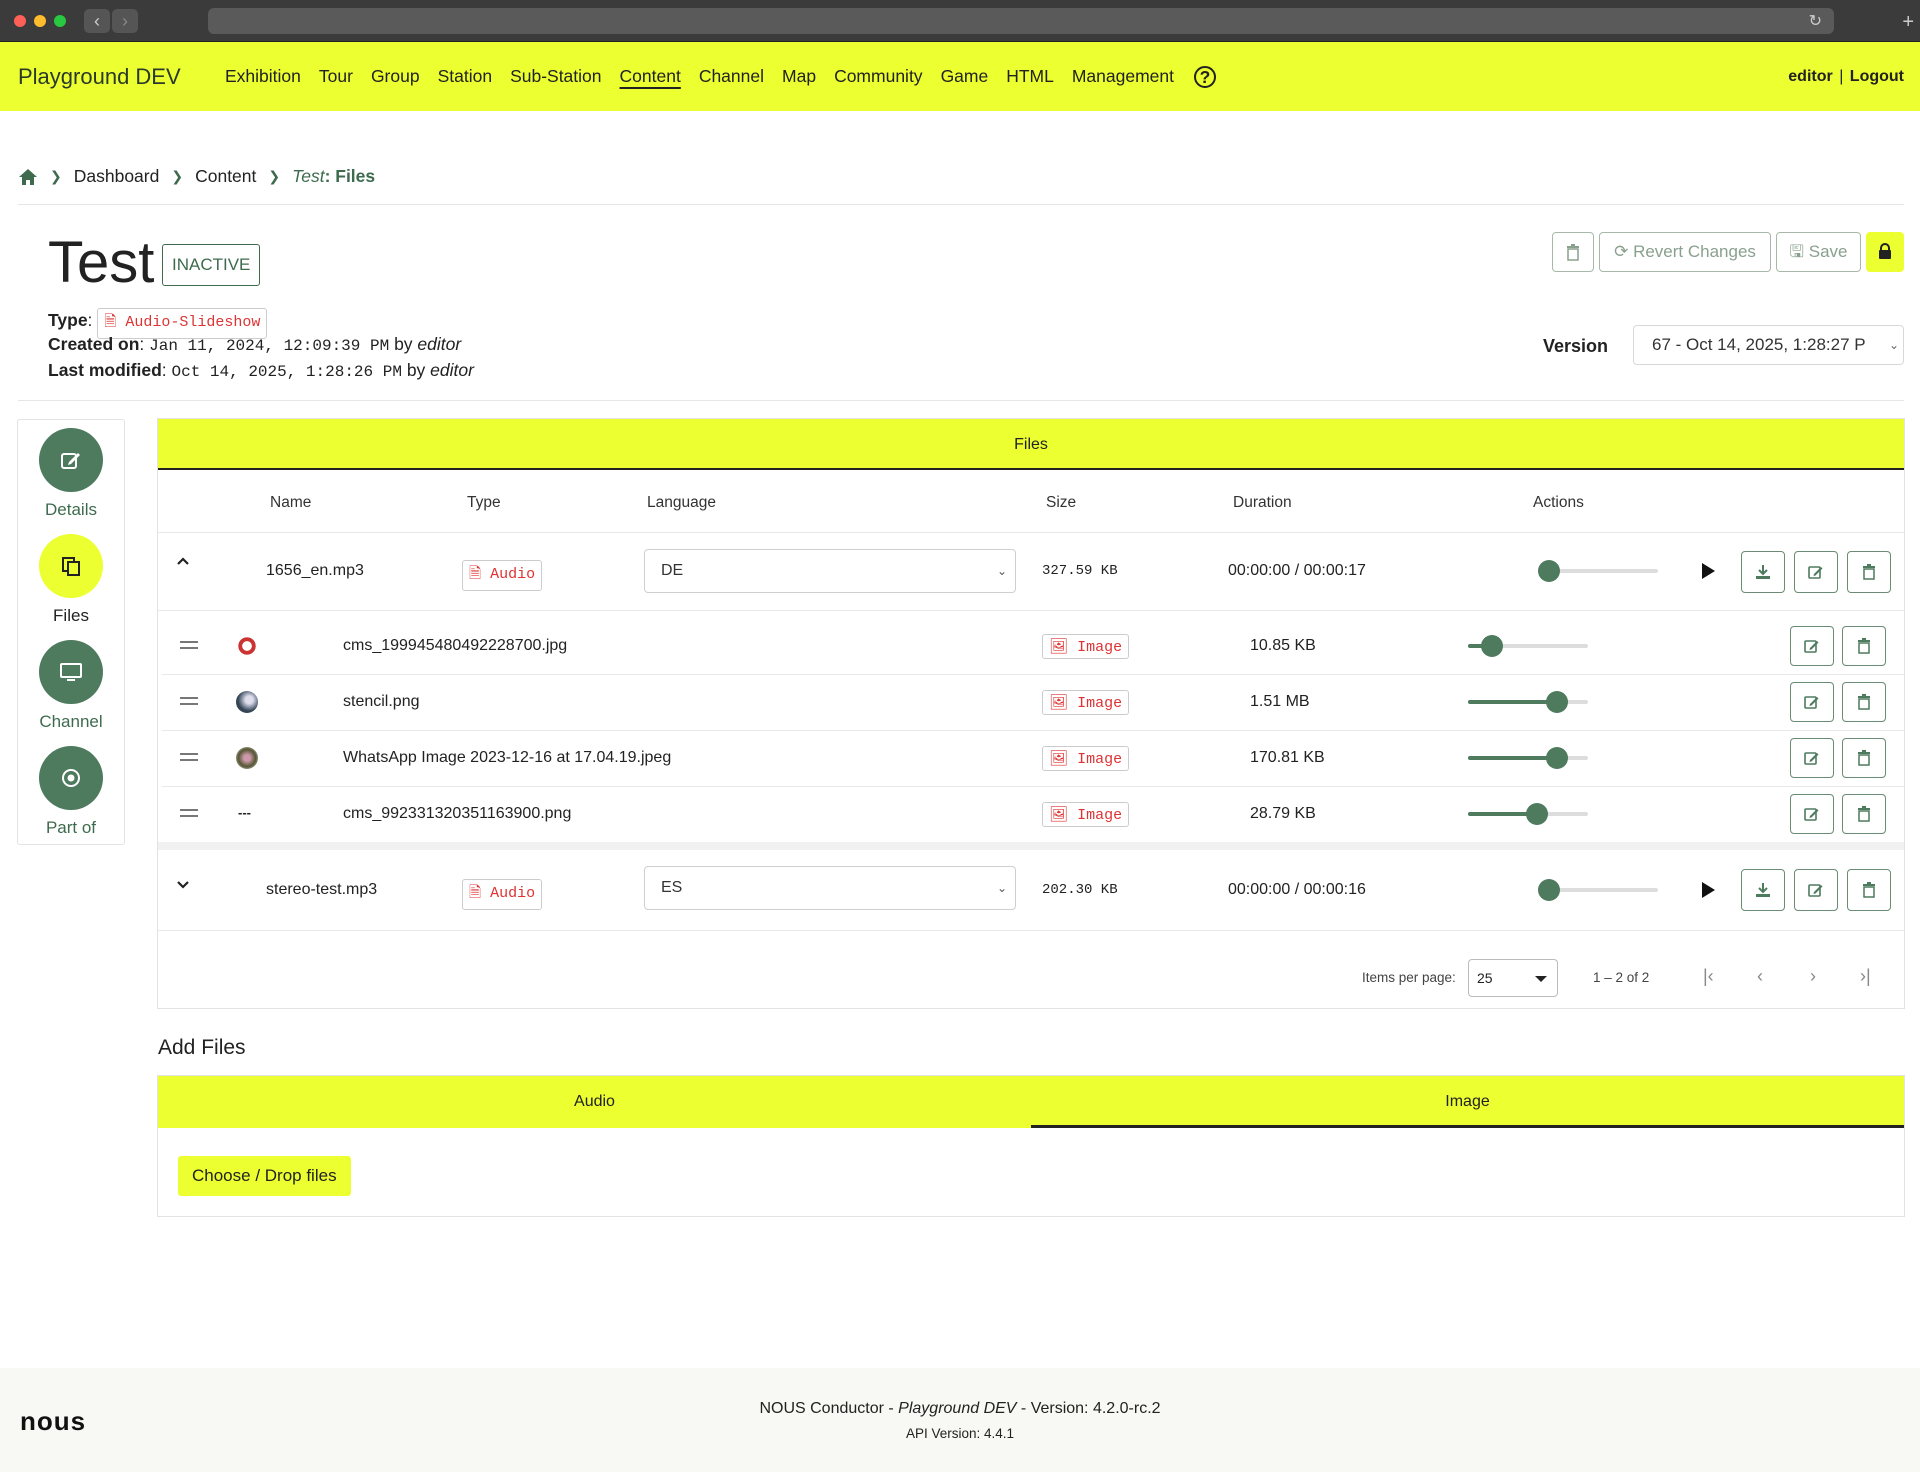  Describe the element at coordinates (1080, 890) in the screenshot. I see `audio-size: 202.30 KB` at that location.